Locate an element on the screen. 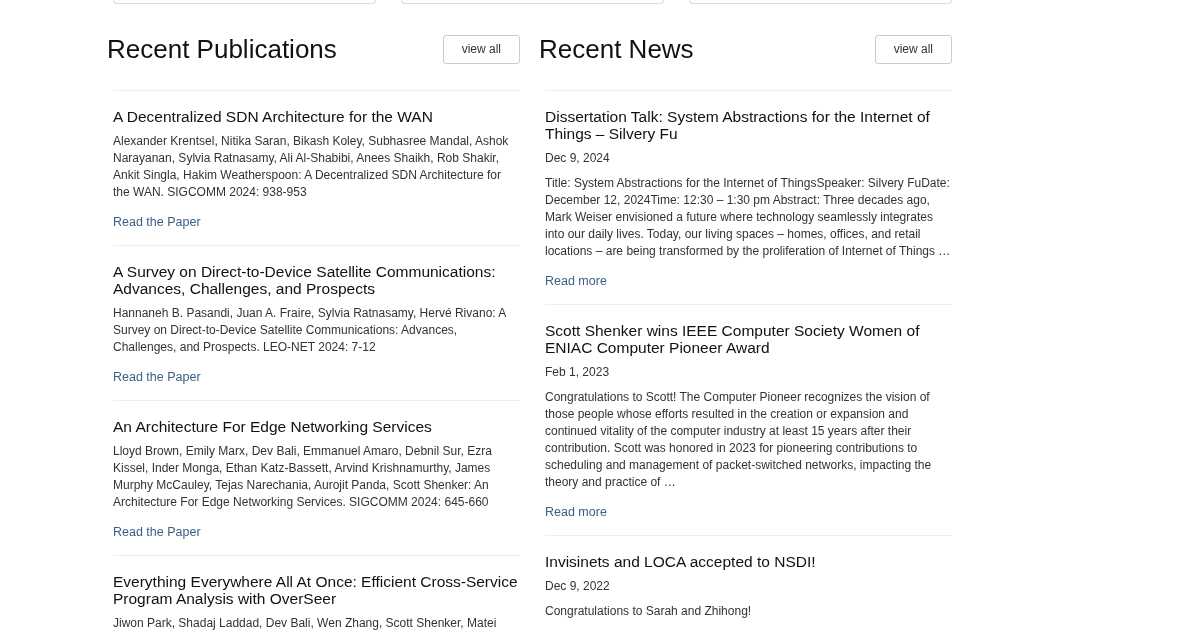 Image resolution: width=1184 pixels, height=639 pixels. citation-text: Alexander Krentsel, Nitika Saran, Bikash Koley, Subhasree Mandal, Ashok Narayanan, Sylvia Ratnasamy, Ali Al-Shabibi, Anees Shaikh, Rob Shakir, Ankit Singla, Hakim Weatherspoon: A Decentralized SDN Architecture for the WAN. SIGCOMM 2024: 938-953 is located at coordinates (311, 167).